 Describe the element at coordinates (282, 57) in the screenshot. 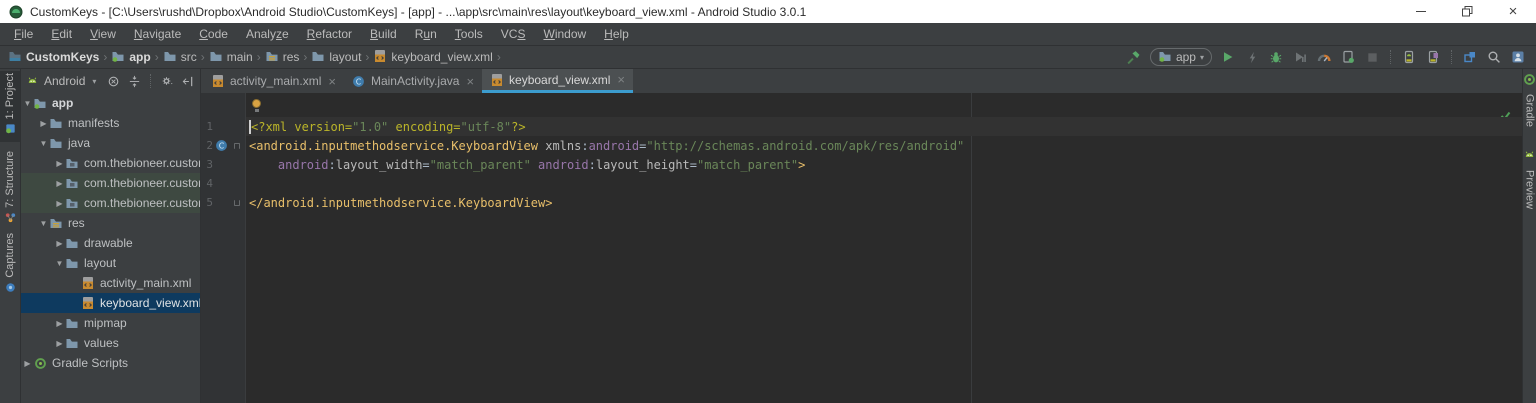

I see `breadcrumb-res: res` at that location.